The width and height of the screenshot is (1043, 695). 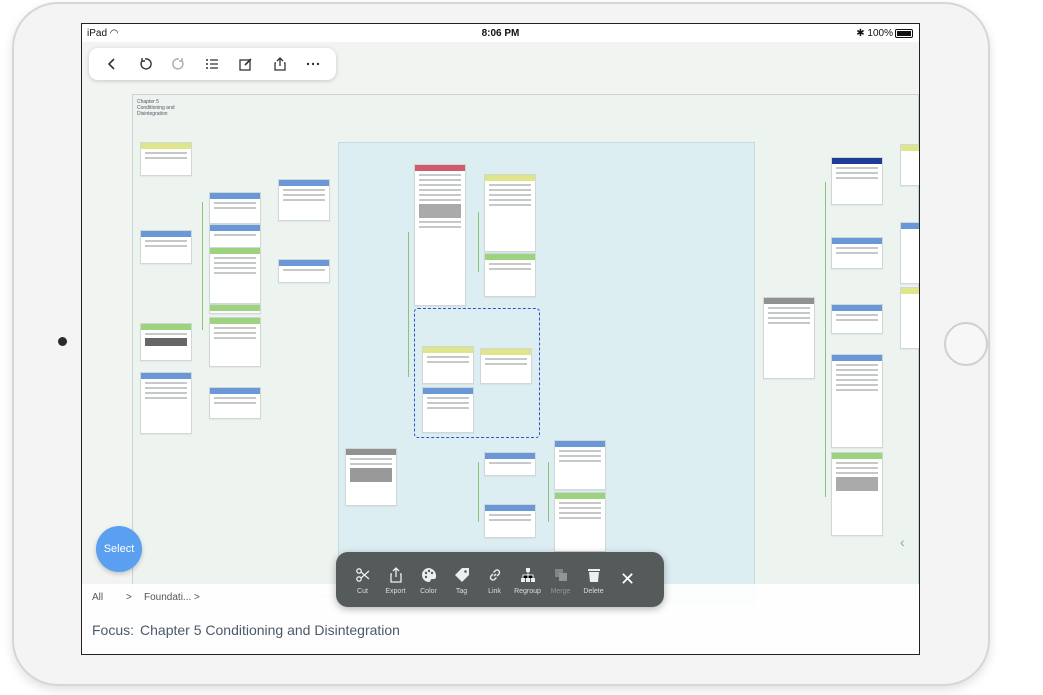 What do you see at coordinates (528, 575) in the screenshot?
I see `regroup-icon` at bounding box center [528, 575].